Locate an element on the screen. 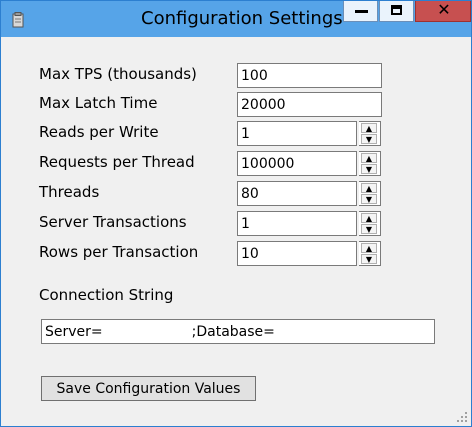  max-latch-time-label: Max Latch Time is located at coordinates (98, 103).